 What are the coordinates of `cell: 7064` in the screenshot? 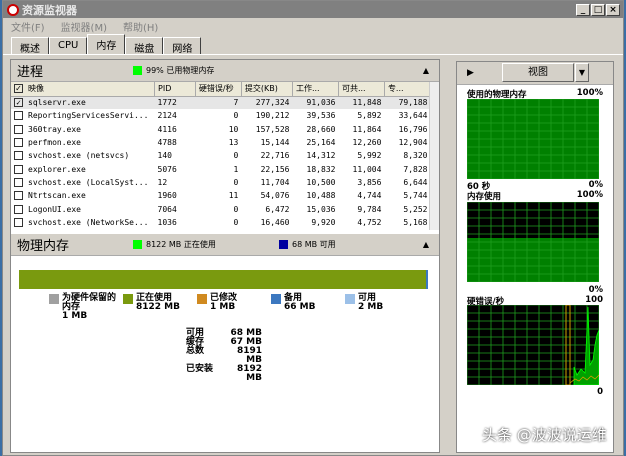 It's located at (167, 209).